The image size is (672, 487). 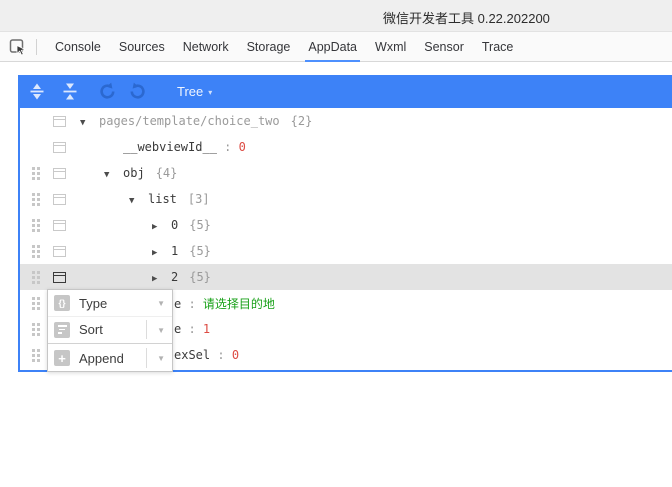 What do you see at coordinates (346, 199) in the screenshot?
I see `tree-row: ▼ list [3]` at bounding box center [346, 199].